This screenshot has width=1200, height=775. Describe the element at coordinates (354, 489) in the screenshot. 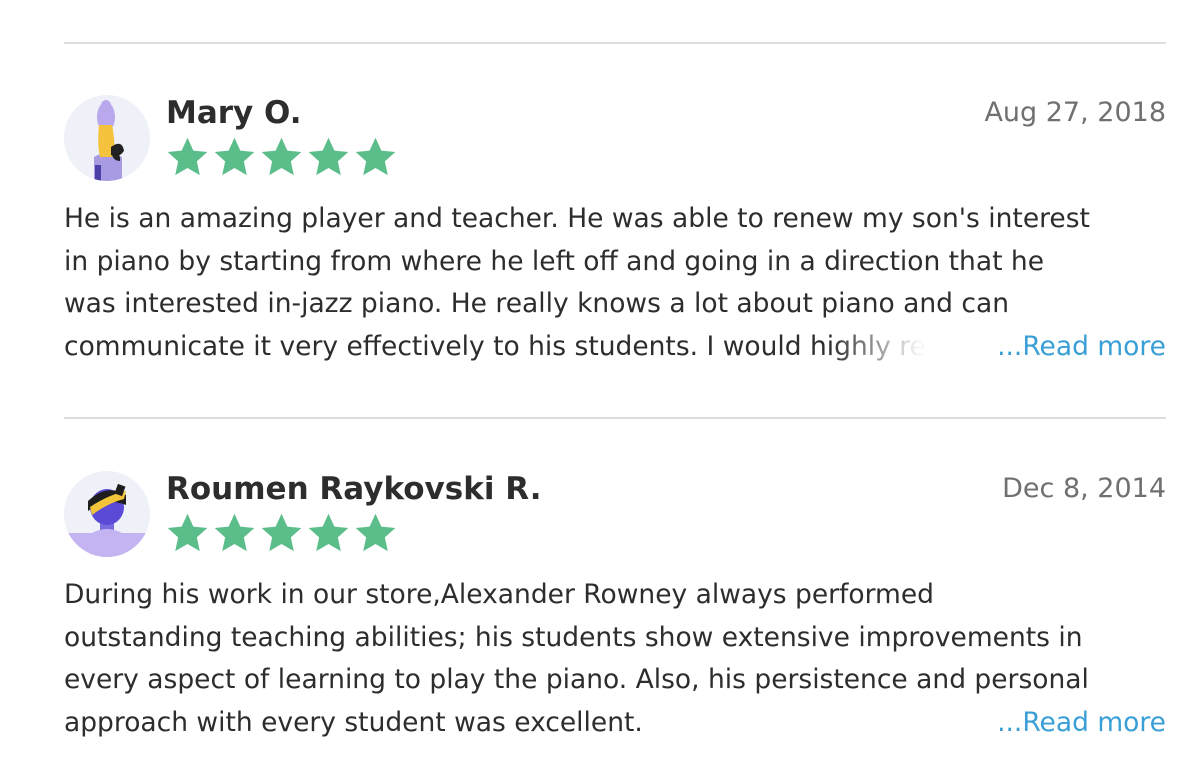

I see `reviewer-name: Roumen Raykovski R.` at that location.